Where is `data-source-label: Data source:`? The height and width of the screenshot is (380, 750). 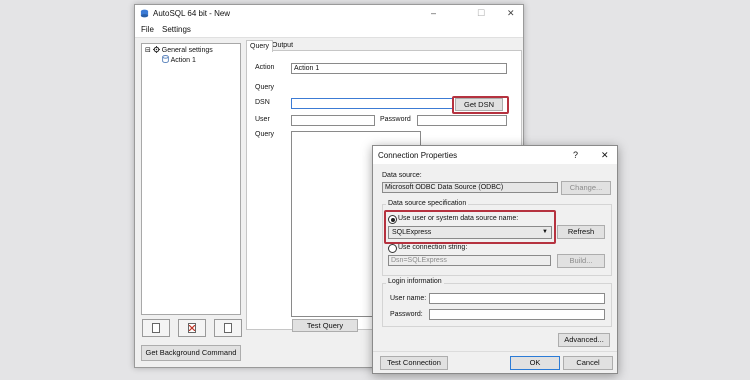 data-source-label: Data source: is located at coordinates (402, 175).